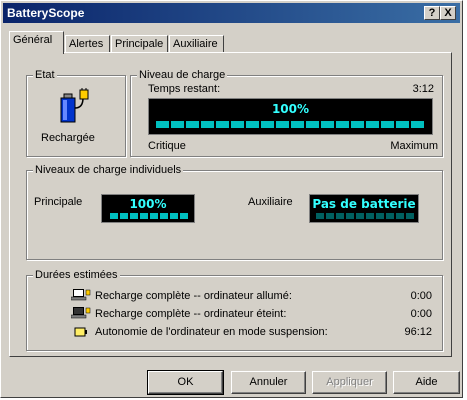 This screenshot has width=467, height=400. What do you see at coordinates (81, 313) in the screenshot?
I see `laptop-plug-off-icon` at bounding box center [81, 313].